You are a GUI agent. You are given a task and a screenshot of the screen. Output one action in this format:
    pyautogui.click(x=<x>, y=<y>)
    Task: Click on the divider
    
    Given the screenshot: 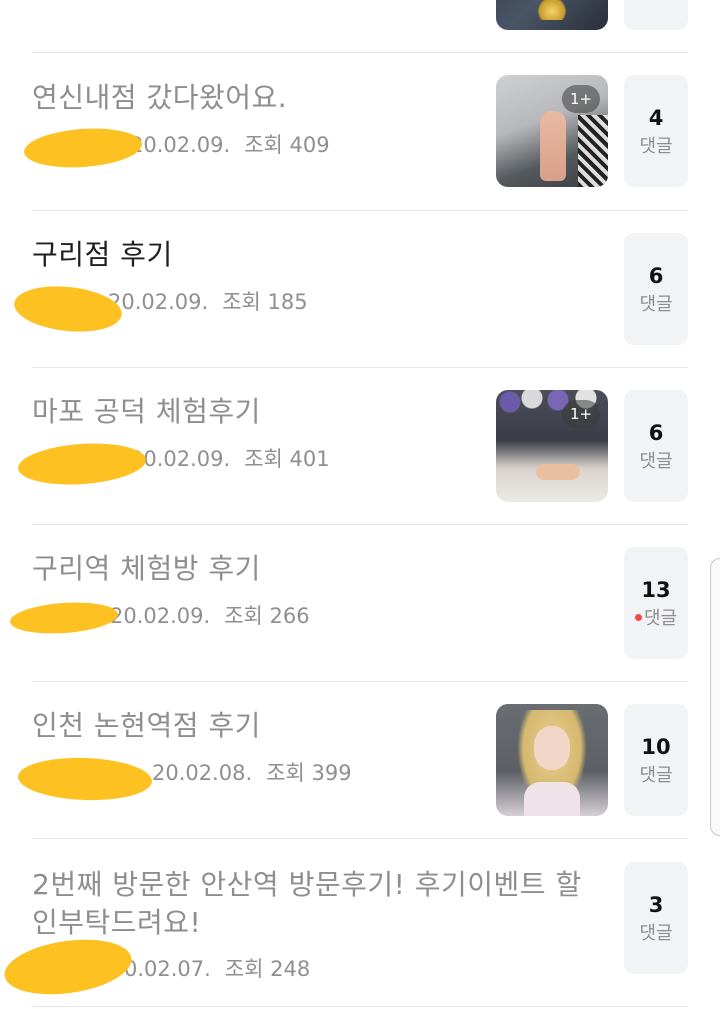 What is the action you would take?
    pyautogui.click(x=360, y=1006)
    